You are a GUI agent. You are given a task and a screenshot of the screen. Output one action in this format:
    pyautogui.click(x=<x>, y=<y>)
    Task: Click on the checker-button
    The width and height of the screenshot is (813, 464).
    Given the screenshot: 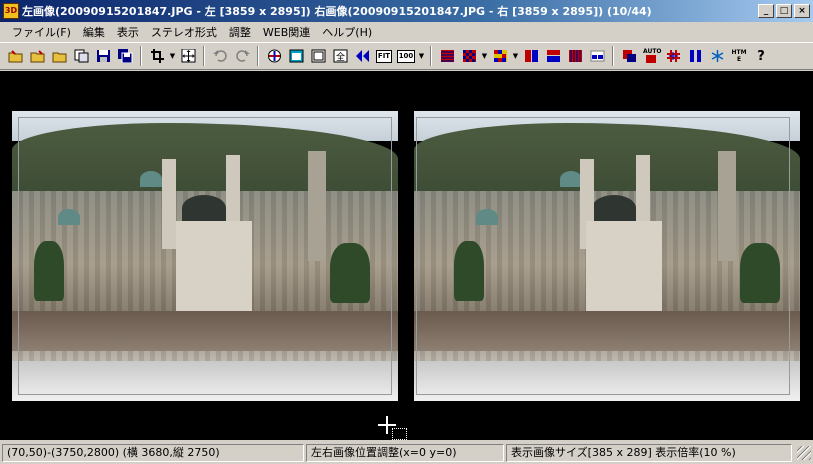 What is the action you would take?
    pyautogui.click(x=469, y=56)
    